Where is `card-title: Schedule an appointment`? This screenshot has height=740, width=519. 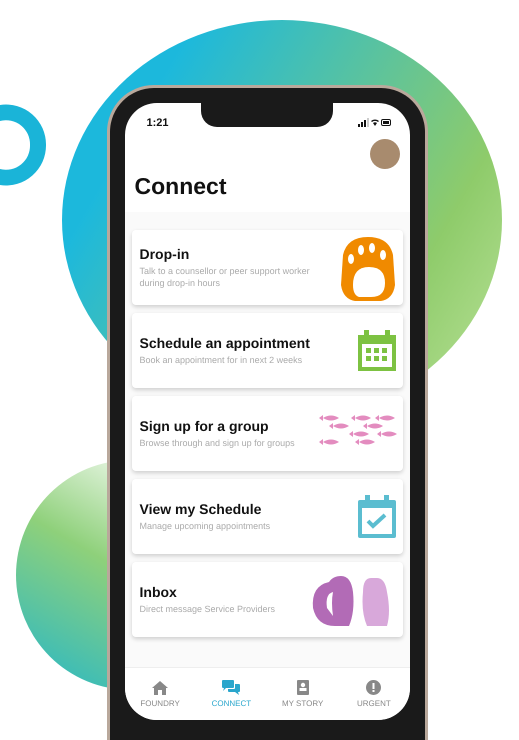 card-title: Schedule an appointment is located at coordinates (225, 342).